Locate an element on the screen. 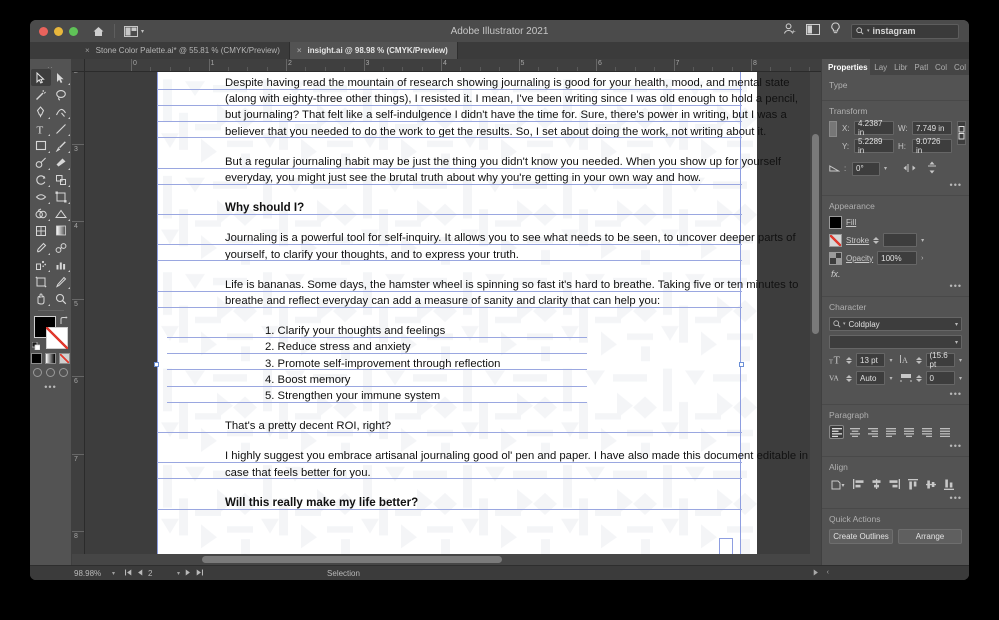  document-tab-insight: × insight.ai @ 98.98 % (CMYK/Preview) is located at coordinates (373, 50).